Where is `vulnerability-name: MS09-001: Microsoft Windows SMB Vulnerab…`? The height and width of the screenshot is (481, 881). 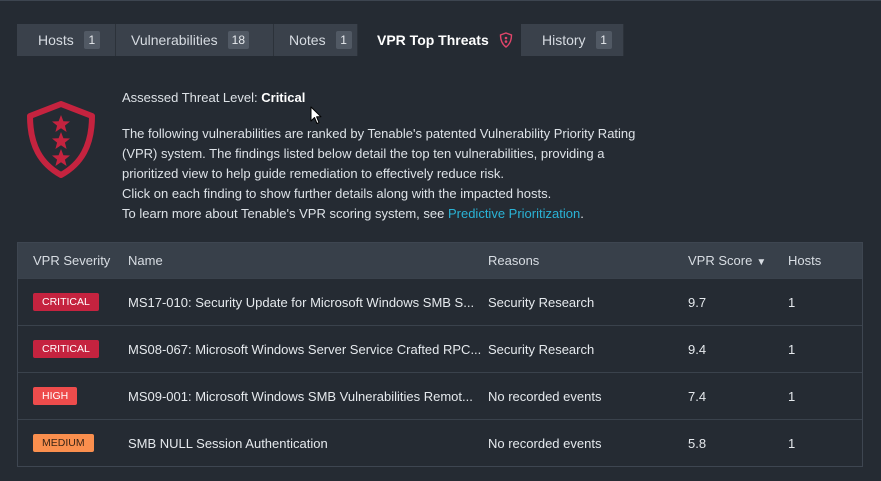
vulnerability-name: MS09-001: Microsoft Windows SMB Vulnerab… is located at coordinates (300, 396).